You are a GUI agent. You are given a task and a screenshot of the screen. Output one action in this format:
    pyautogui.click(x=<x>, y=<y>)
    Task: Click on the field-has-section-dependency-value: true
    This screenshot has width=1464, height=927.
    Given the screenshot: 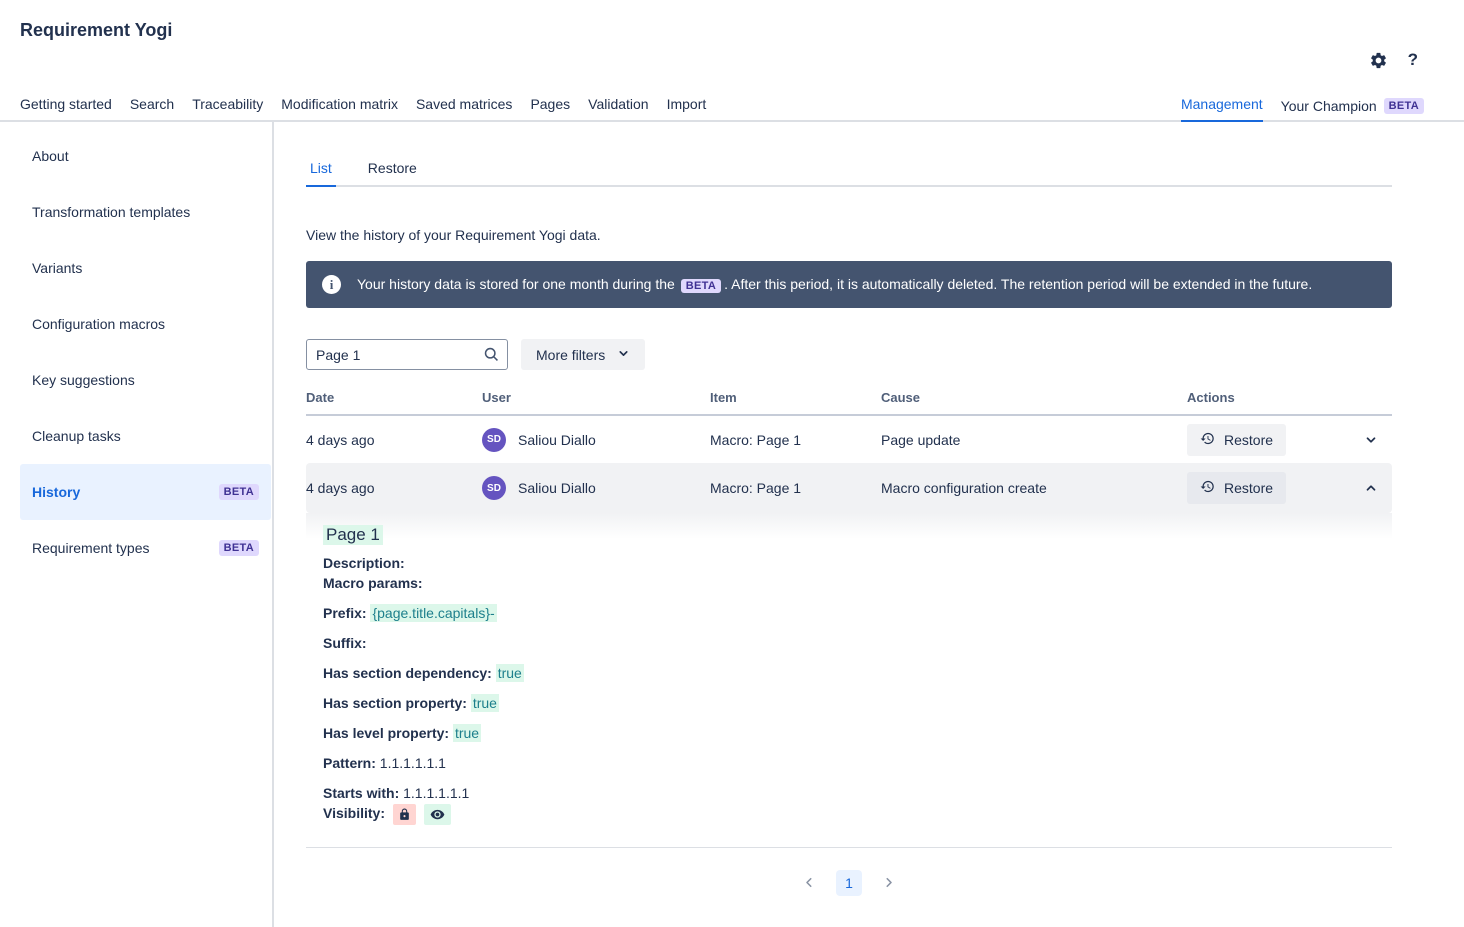 What is the action you would take?
    pyautogui.click(x=509, y=673)
    